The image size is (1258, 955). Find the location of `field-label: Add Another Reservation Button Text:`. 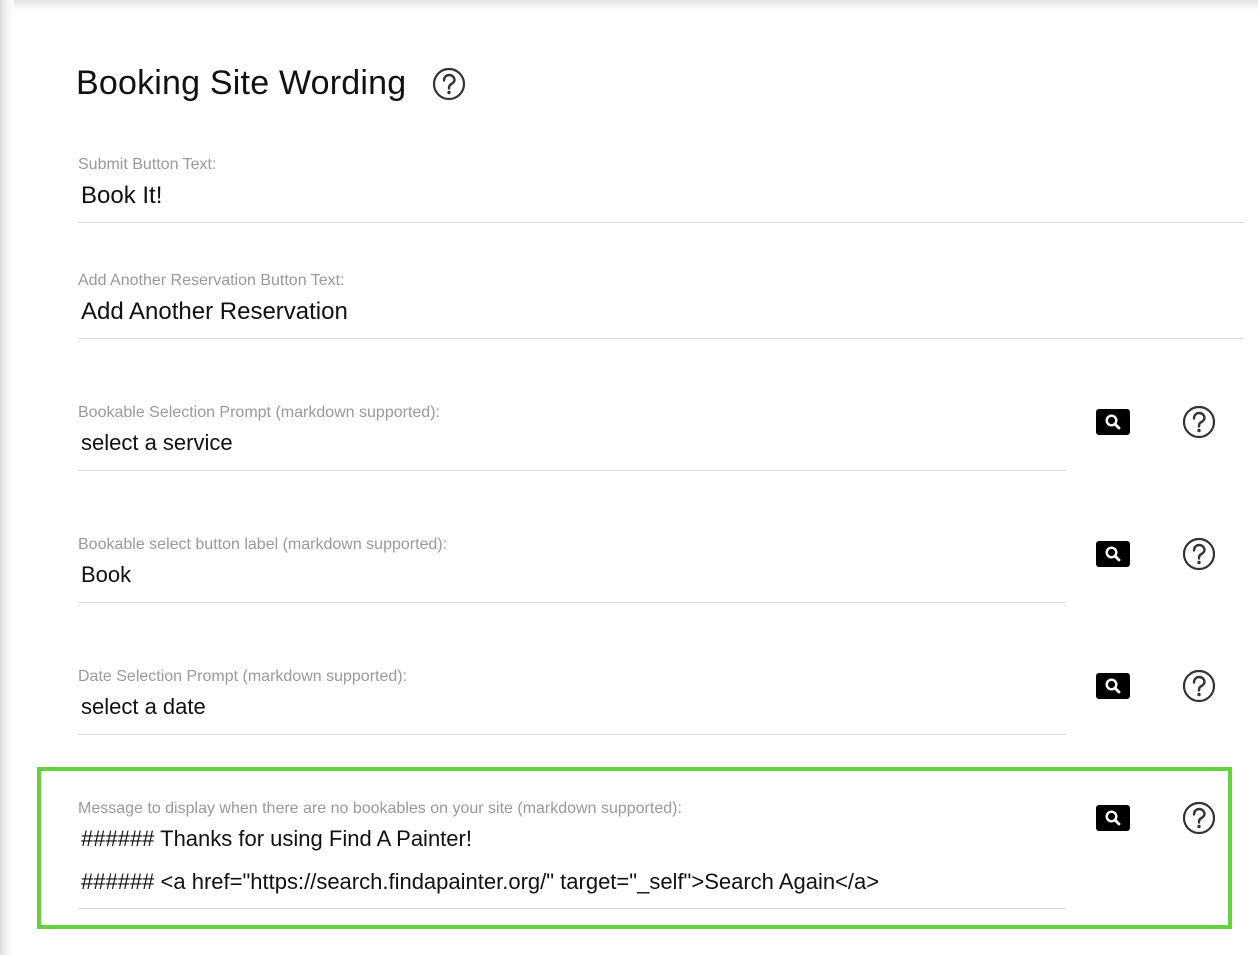

field-label: Add Another Reservation Button Text: is located at coordinates (211, 280).